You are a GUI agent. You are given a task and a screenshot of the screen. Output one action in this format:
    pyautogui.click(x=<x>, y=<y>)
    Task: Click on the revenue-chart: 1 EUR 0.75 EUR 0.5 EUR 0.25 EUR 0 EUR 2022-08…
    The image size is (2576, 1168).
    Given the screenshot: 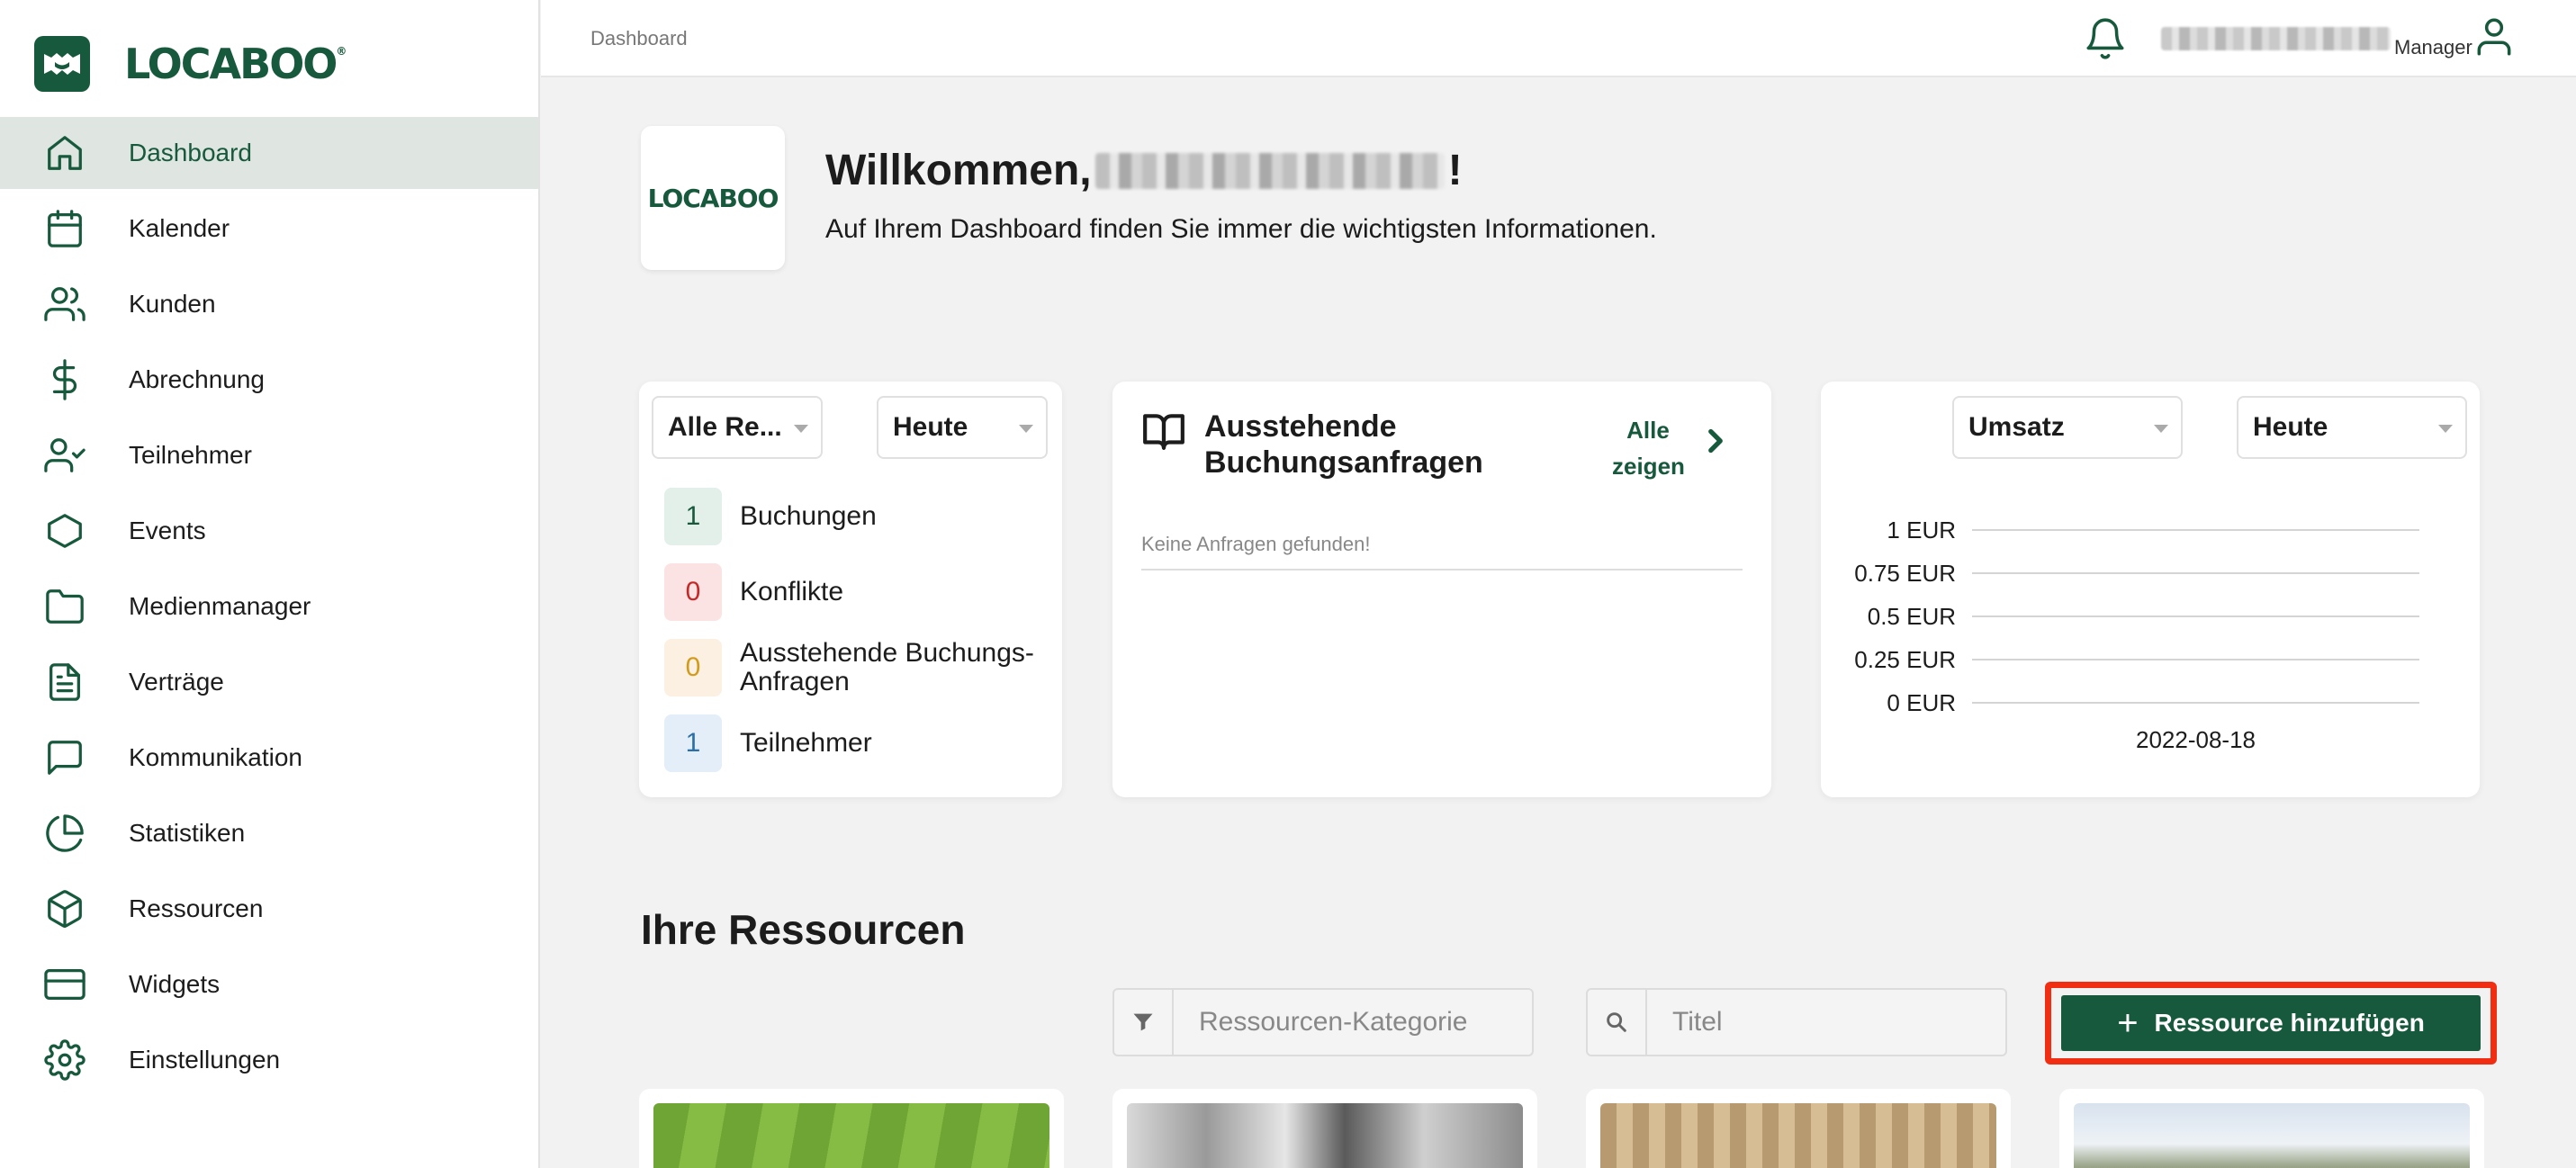 What is the action you would take?
    pyautogui.click(x=2136, y=635)
    